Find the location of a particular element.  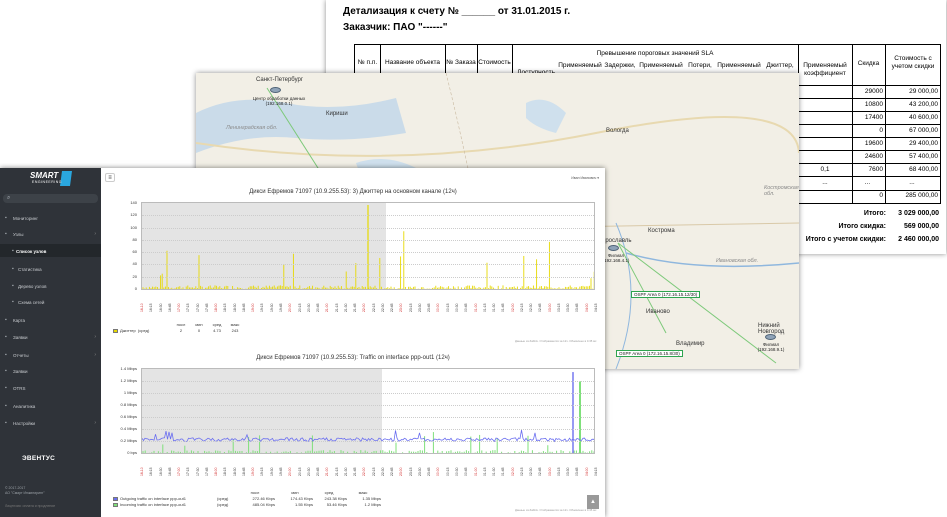

copyright-company: АО "Смарт Инжиниринг" is located at coordinates (25, 493).